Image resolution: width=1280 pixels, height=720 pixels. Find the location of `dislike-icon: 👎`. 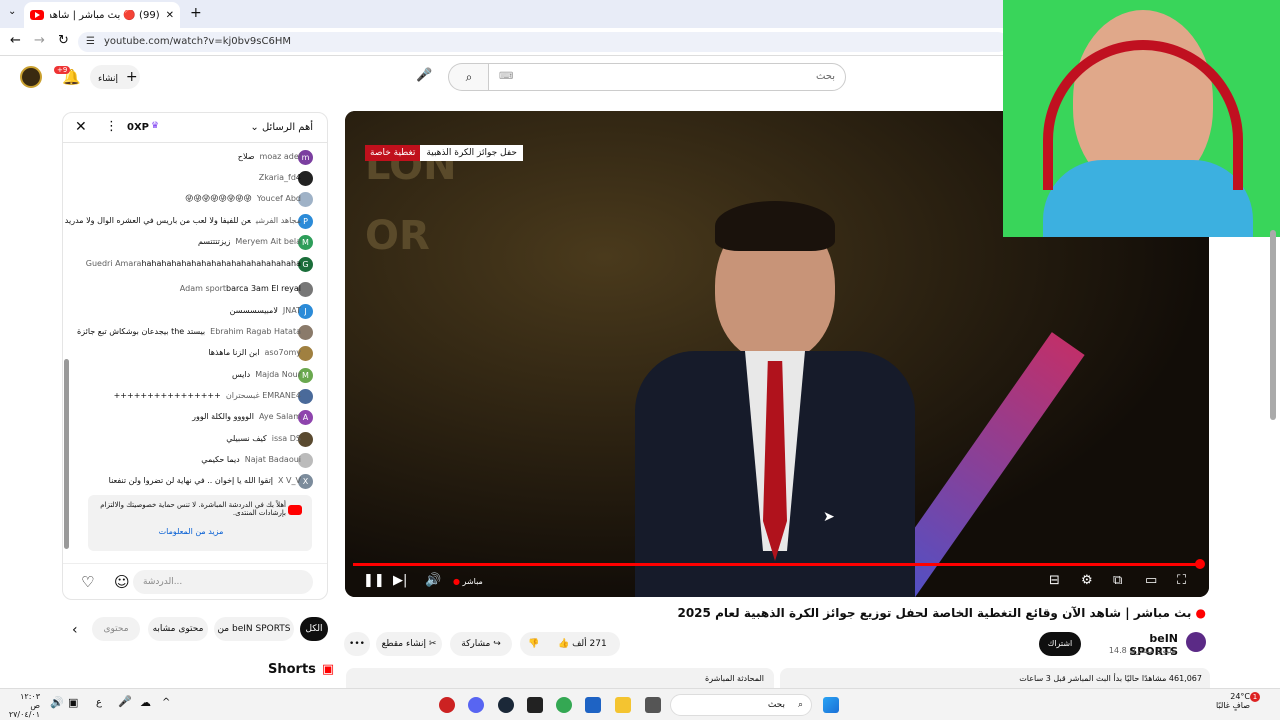

dislike-icon: 👎 is located at coordinates (533, 644).